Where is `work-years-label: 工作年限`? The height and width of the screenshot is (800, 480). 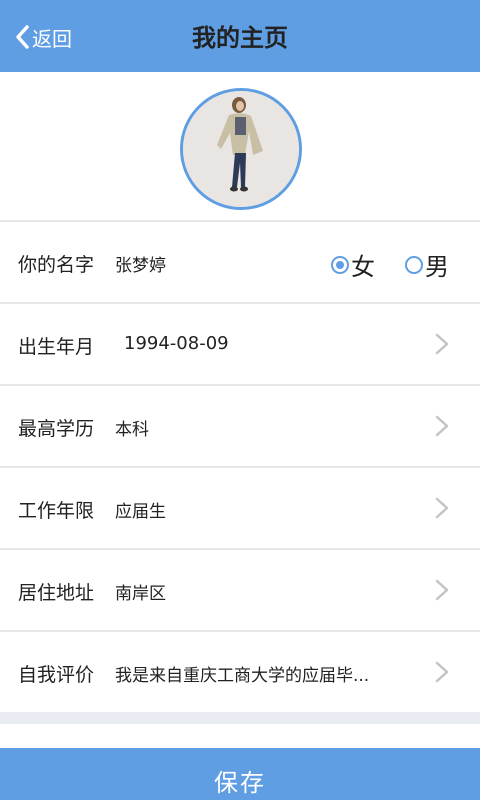
work-years-label: 工作年限 is located at coordinates (56, 511).